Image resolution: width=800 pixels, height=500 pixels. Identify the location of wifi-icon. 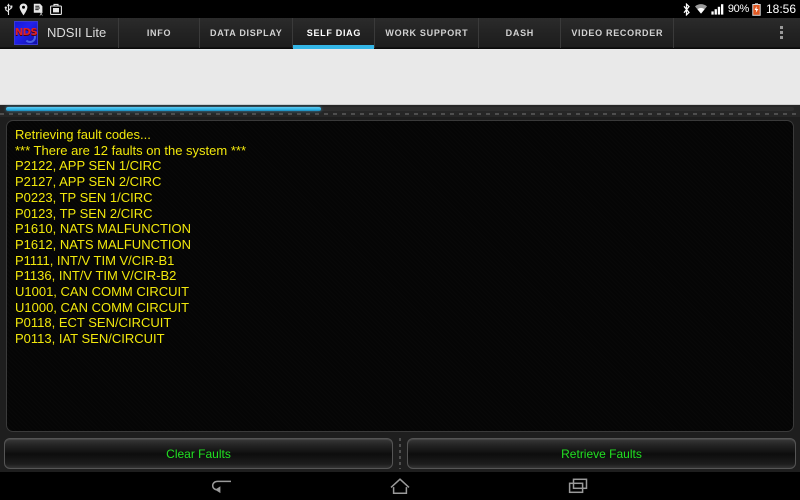
(701, 9).